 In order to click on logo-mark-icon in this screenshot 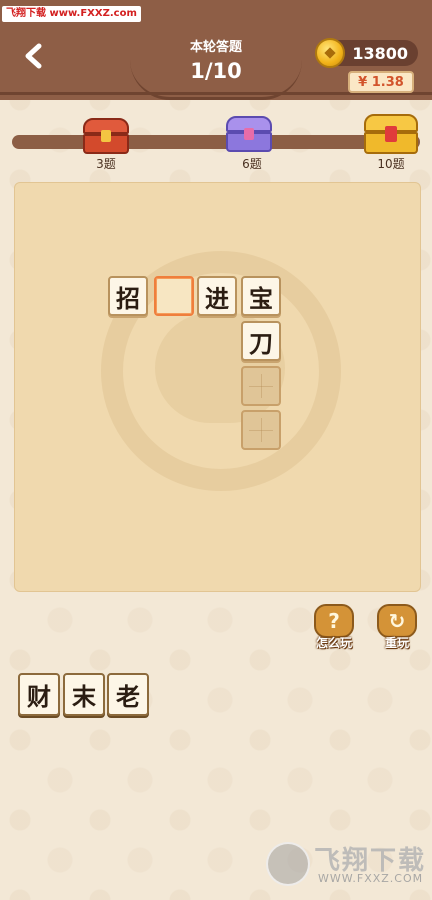, I will do `click(288, 864)`.